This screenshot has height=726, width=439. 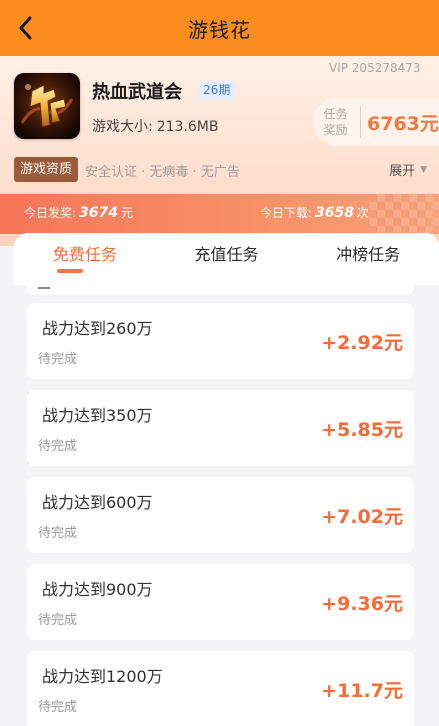 What do you see at coordinates (70, 271) in the screenshot?
I see `active-tab-indicator` at bounding box center [70, 271].